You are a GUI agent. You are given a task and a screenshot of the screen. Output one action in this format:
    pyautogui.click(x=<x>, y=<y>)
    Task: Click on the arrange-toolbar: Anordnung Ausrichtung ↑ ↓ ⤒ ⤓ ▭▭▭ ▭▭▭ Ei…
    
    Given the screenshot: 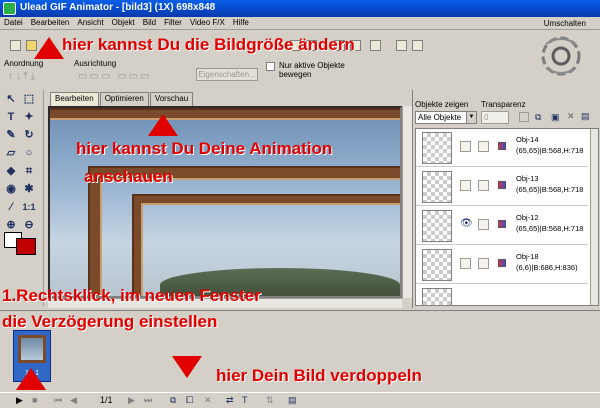 What is the action you would take?
    pyautogui.click(x=260, y=70)
    